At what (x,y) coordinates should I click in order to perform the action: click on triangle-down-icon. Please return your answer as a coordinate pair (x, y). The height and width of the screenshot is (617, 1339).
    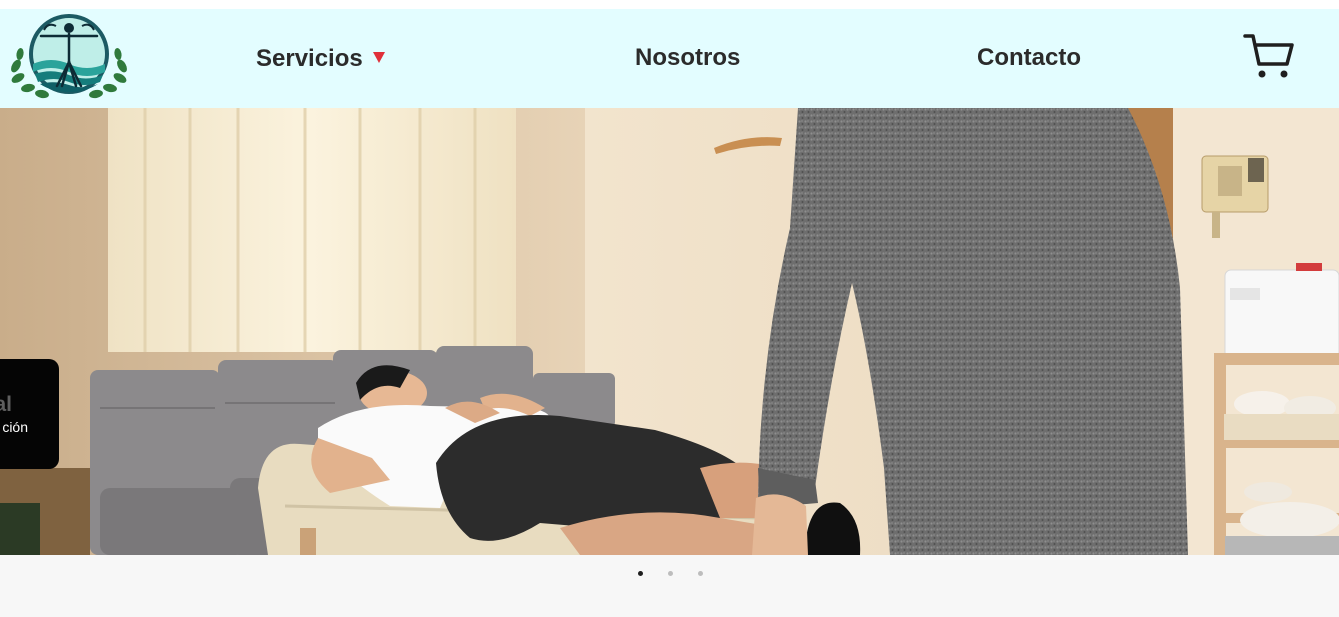
    Looking at the image, I should click on (378, 57).